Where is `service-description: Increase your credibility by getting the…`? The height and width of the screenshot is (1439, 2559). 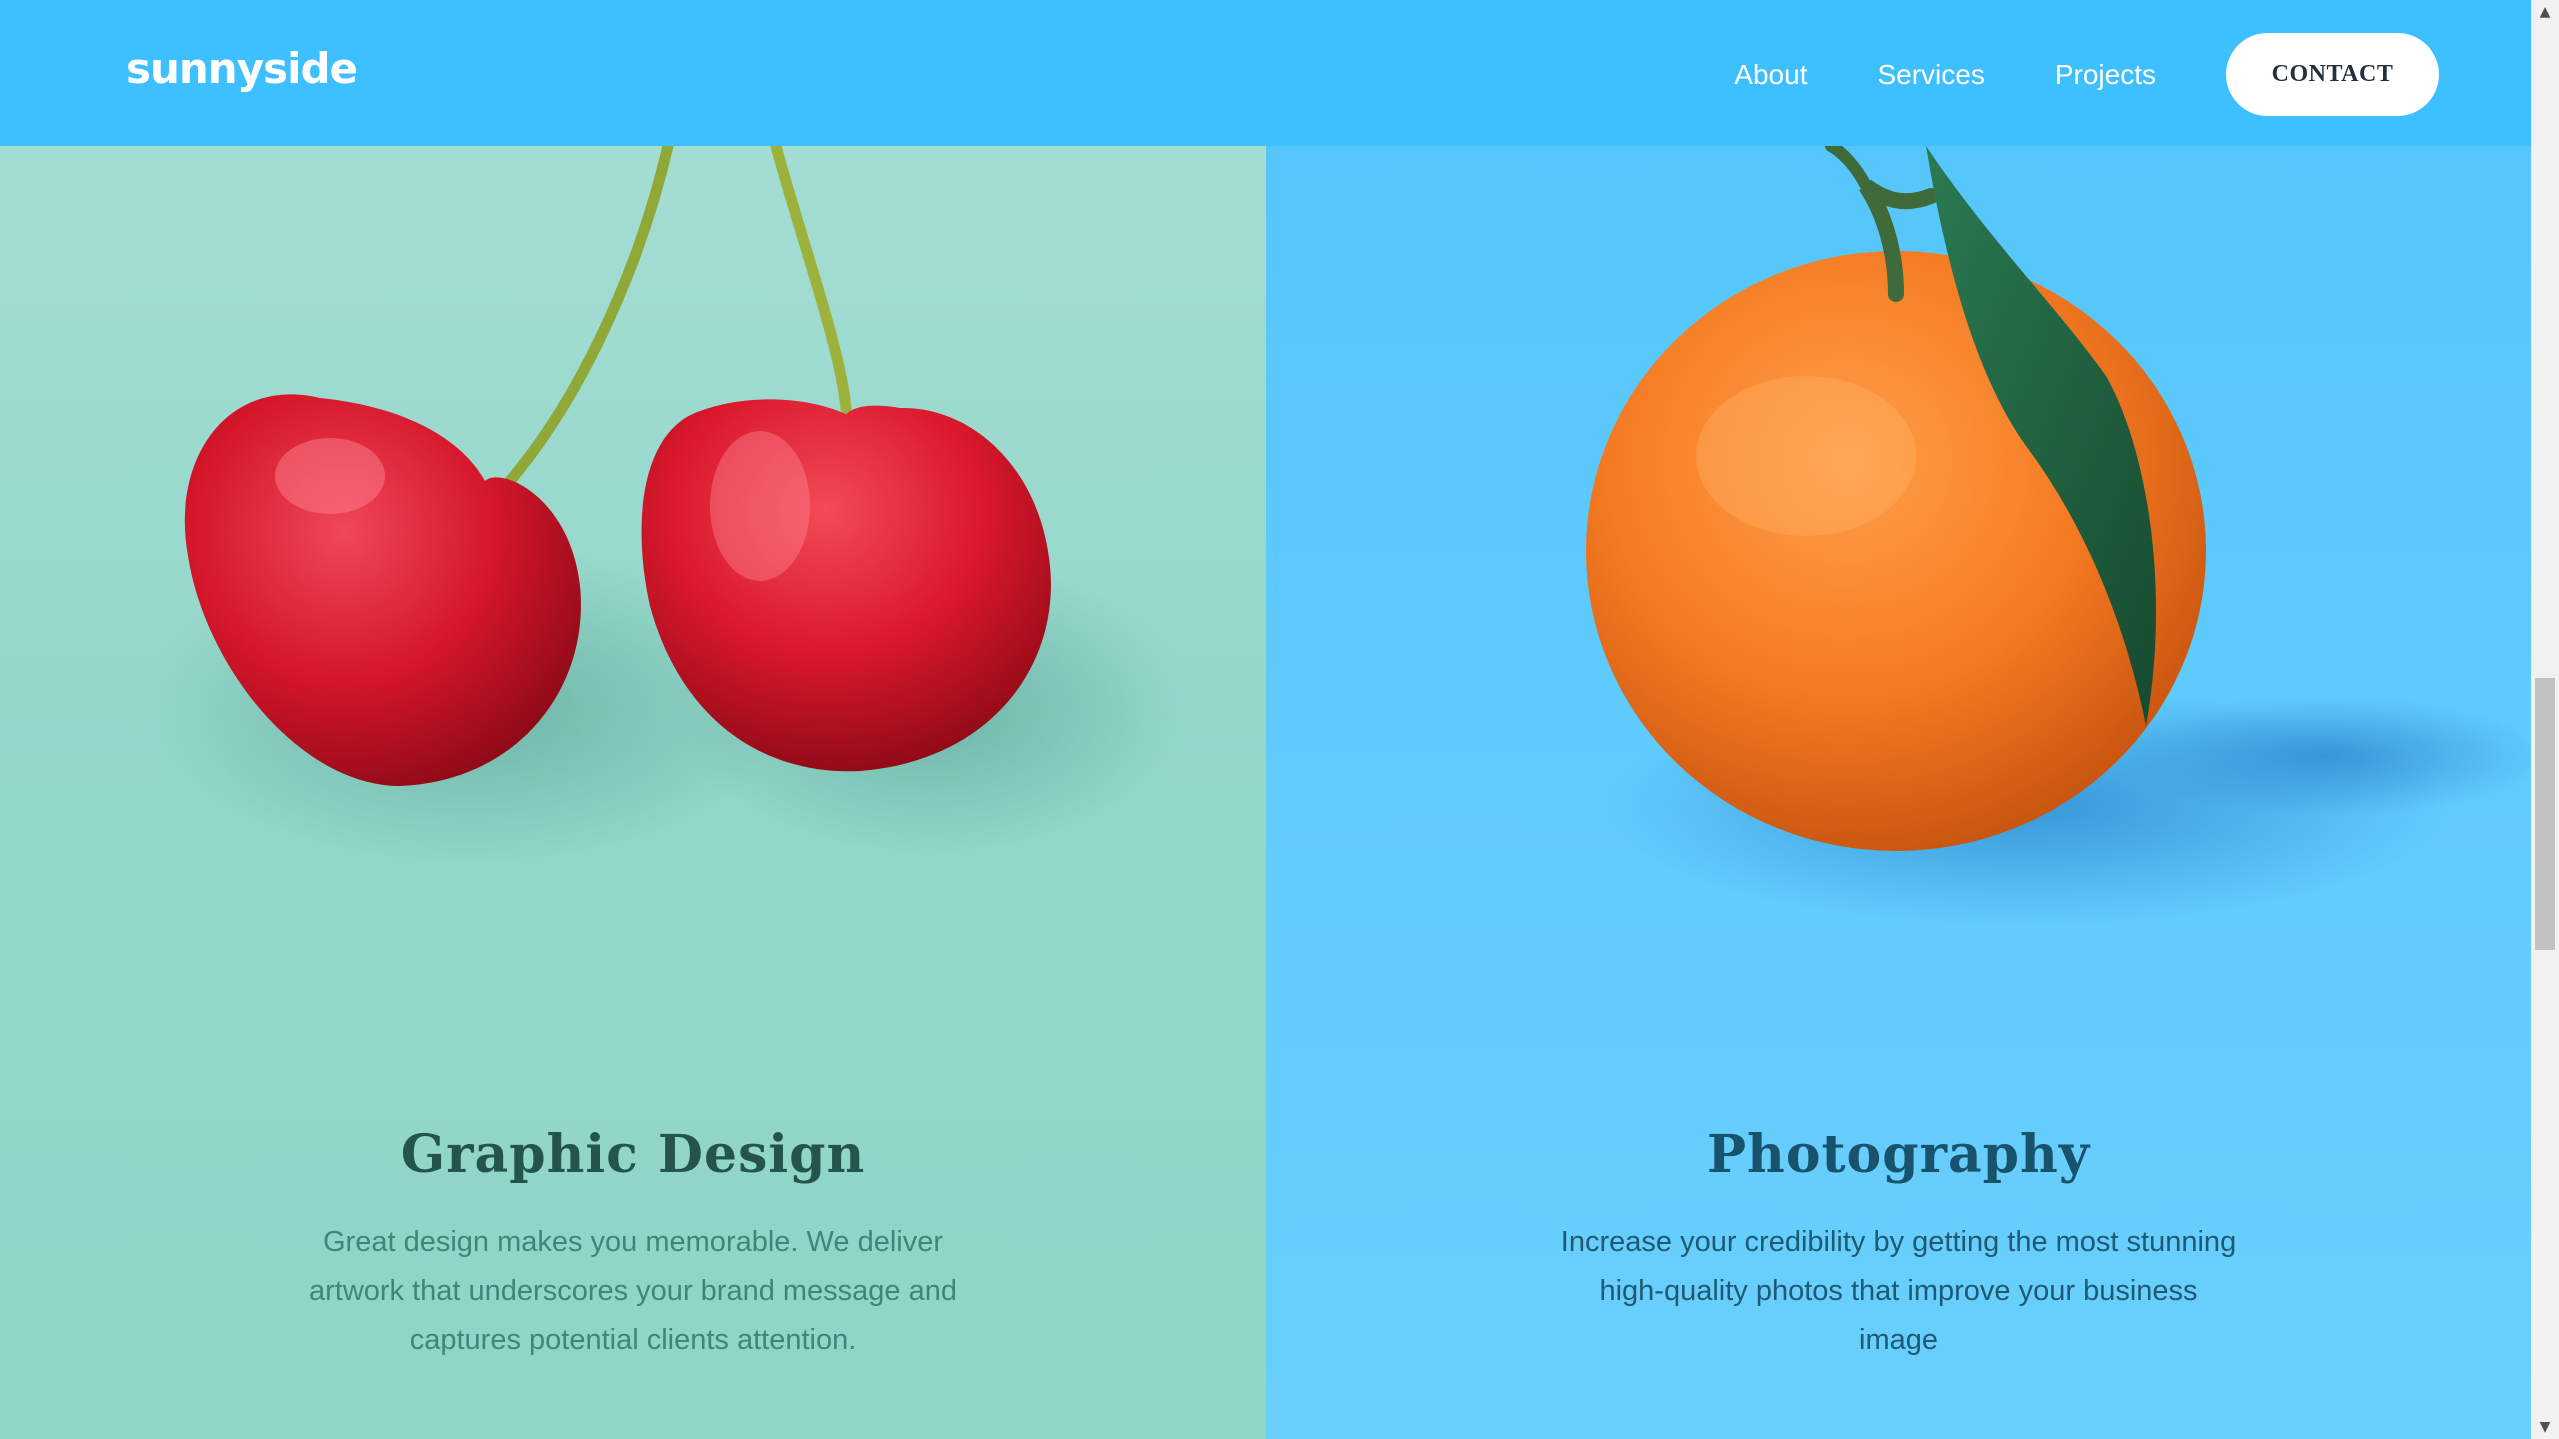
service-description: Increase your credibility by getting the… is located at coordinates (1898, 1291).